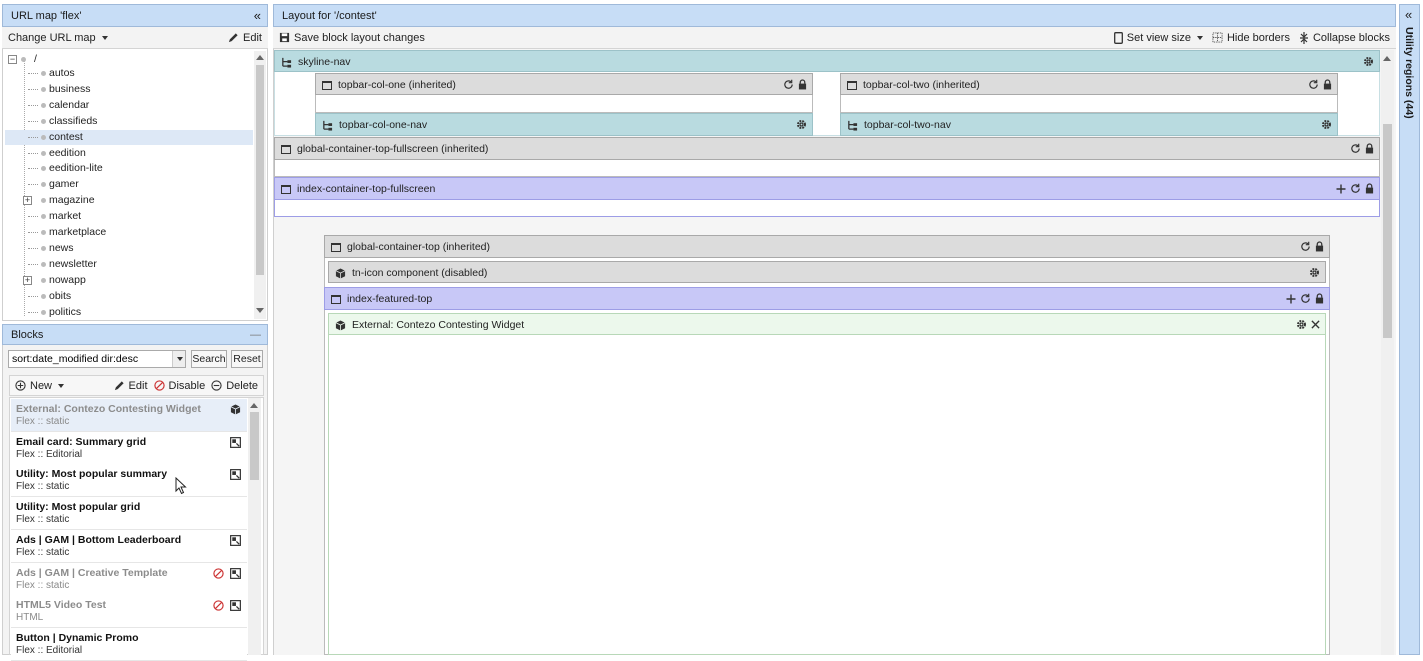 The height and width of the screenshot is (661, 1423). I want to click on tree-item-newsletter: newsletter, so click(129, 264).